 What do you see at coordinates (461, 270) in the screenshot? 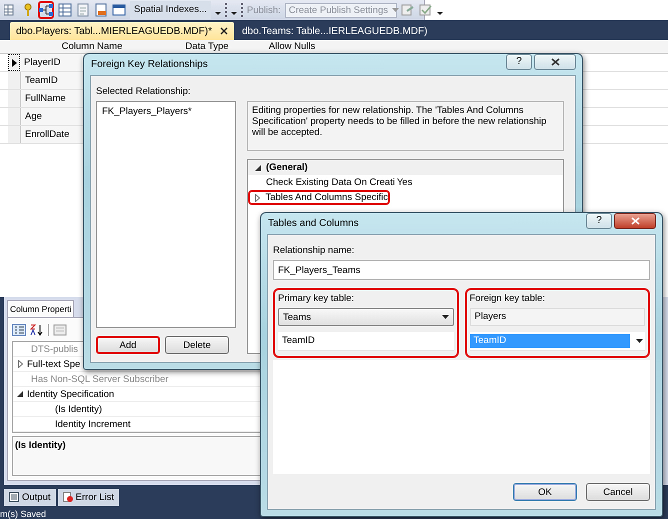
I see `name-field: FK_Players_Teams` at bounding box center [461, 270].